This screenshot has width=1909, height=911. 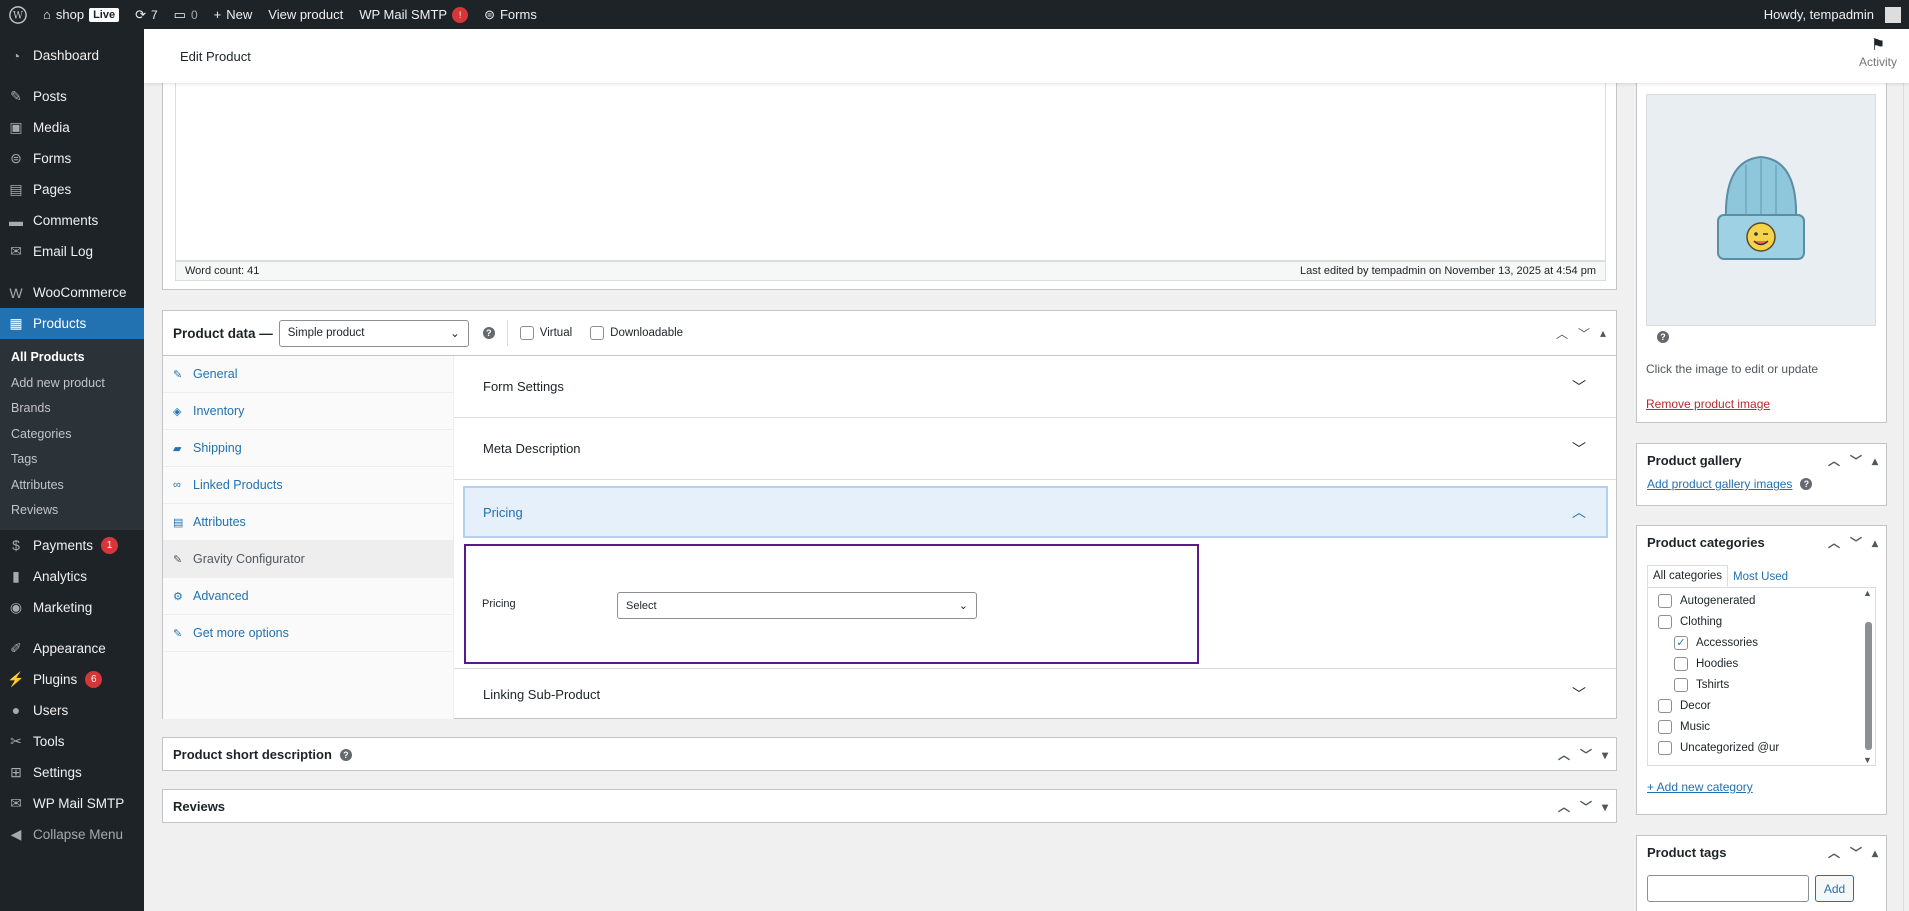 I want to click on tab-most-used: Most Used, so click(x=1760, y=577).